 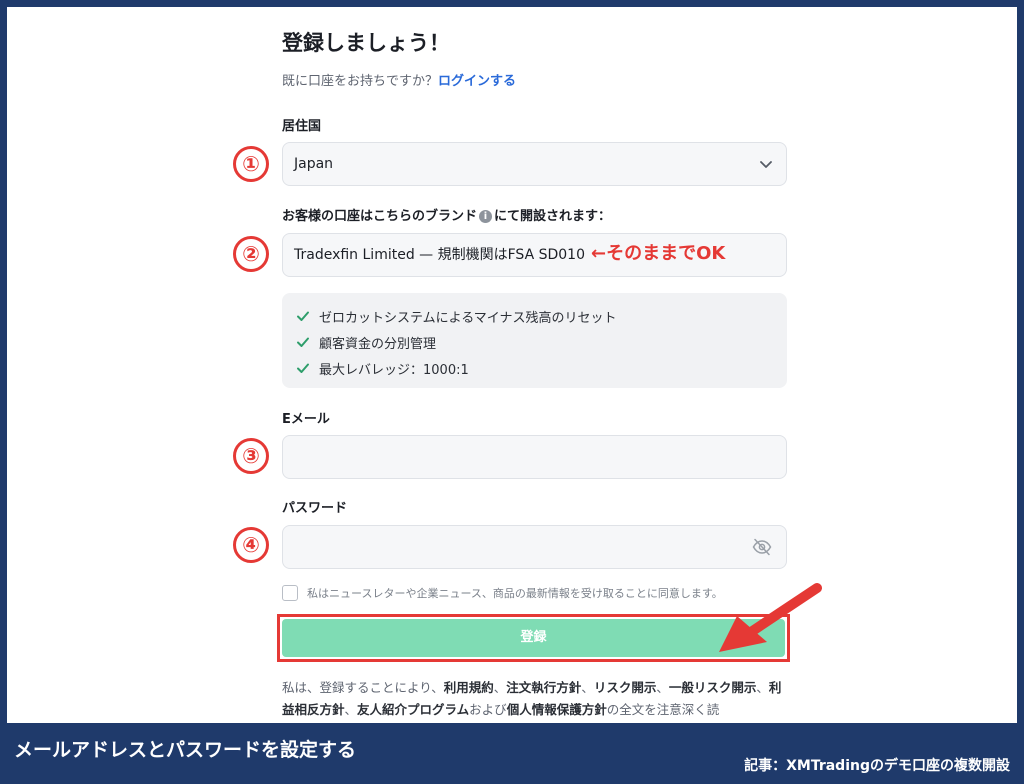 What do you see at coordinates (360, 81) in the screenshot?
I see `login-prompt-text: 既に口座をお持ちですか？` at bounding box center [360, 81].